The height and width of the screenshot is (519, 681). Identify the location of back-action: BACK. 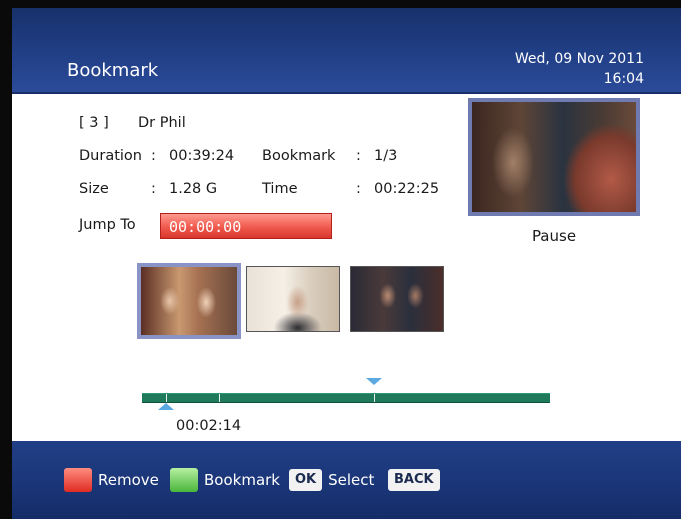
(417, 480).